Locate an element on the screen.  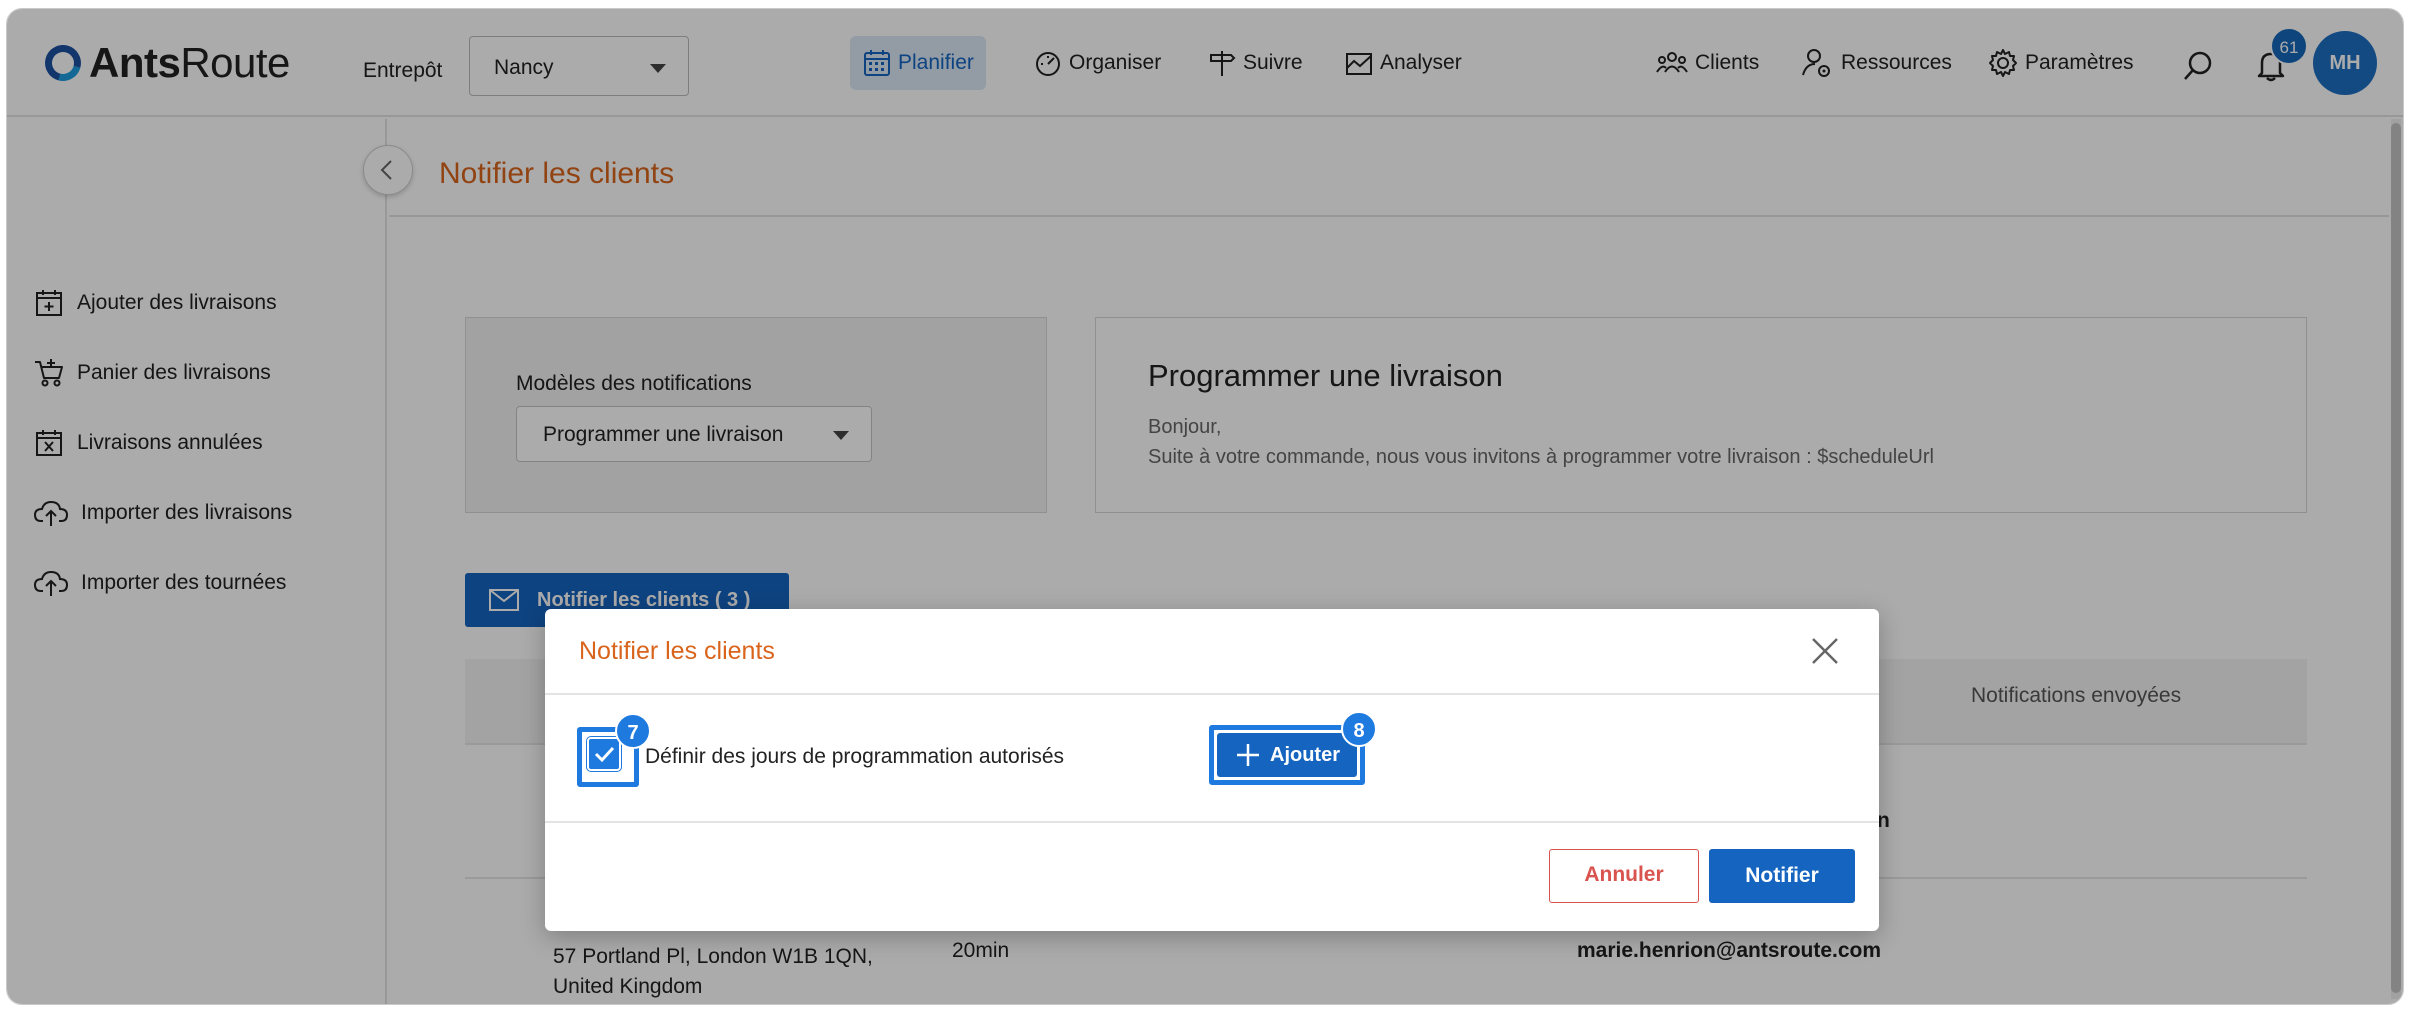
allowed-days-checkbox is located at coordinates (604, 754).